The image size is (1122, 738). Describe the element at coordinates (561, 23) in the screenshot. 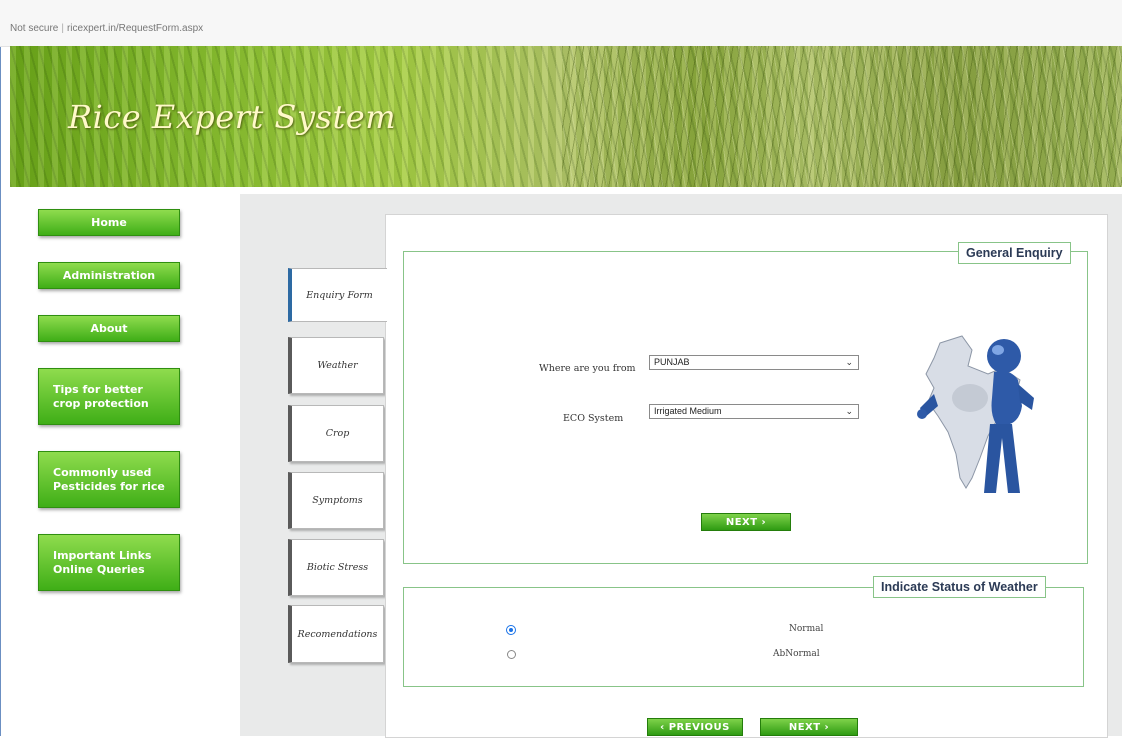

I see `address-bar: Not secure | ricexpert.in/RequestForm.aspx` at that location.